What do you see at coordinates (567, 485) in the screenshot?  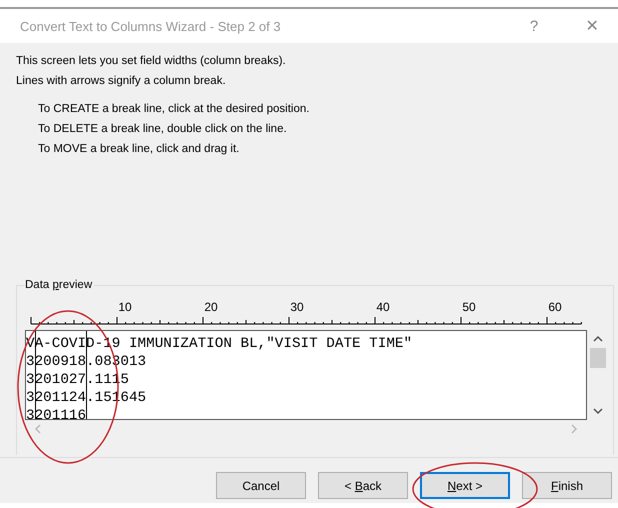 I see `wizard-button: Finish` at bounding box center [567, 485].